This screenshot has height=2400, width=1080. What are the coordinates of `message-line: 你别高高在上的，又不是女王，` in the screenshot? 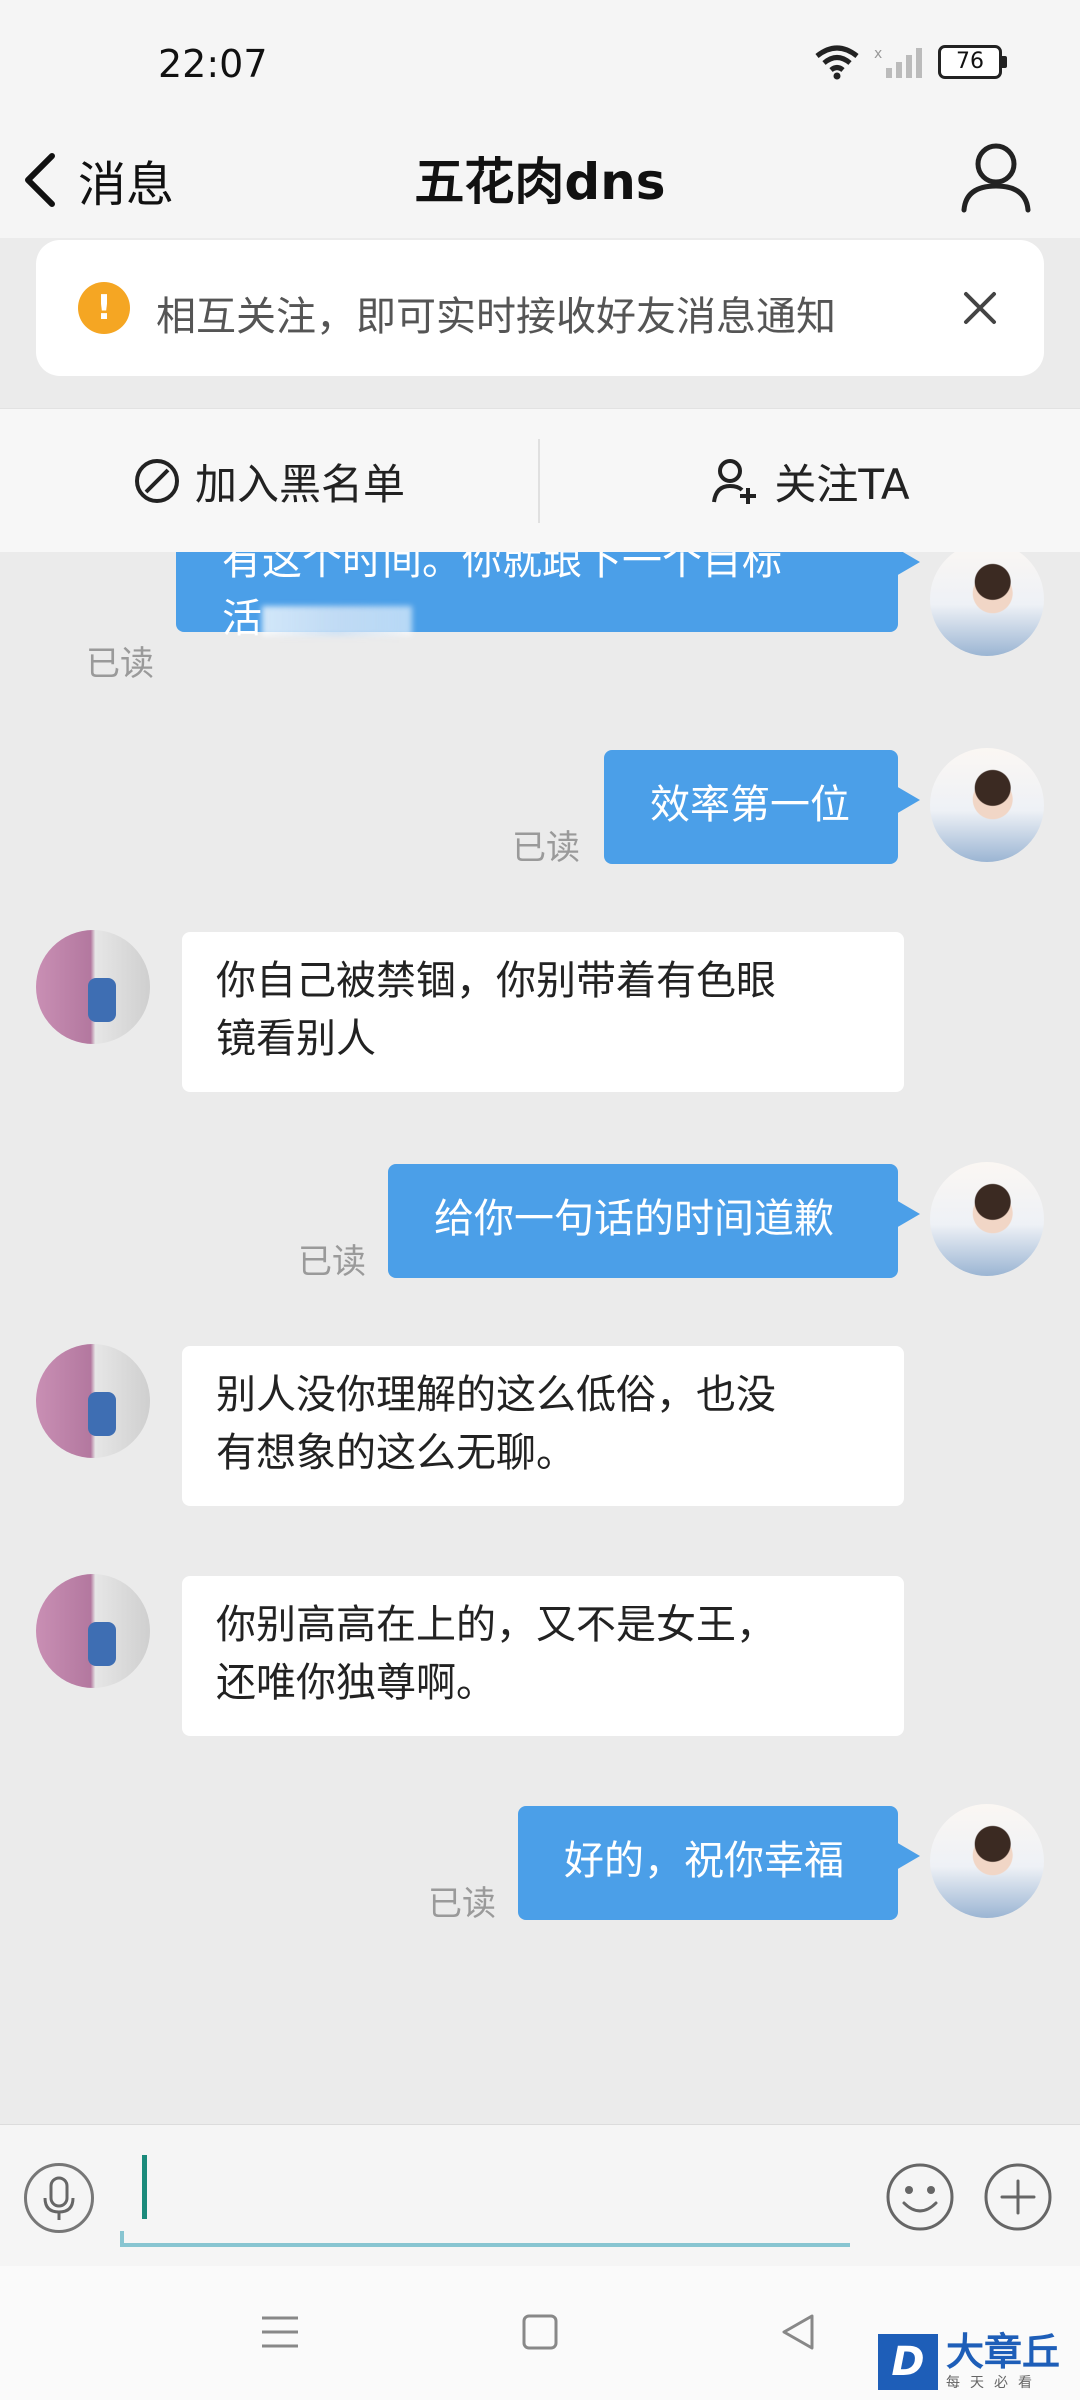 It's located at (496, 1625).